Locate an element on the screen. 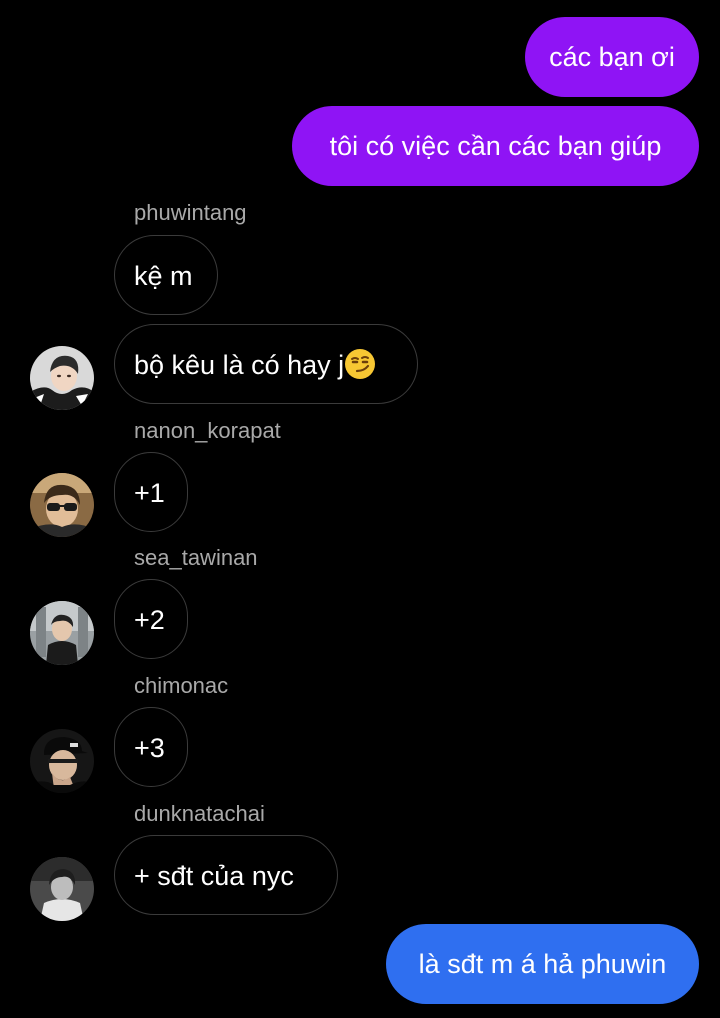 The height and width of the screenshot is (1018, 720). incoming-message-bubble: +1 is located at coordinates (151, 492).